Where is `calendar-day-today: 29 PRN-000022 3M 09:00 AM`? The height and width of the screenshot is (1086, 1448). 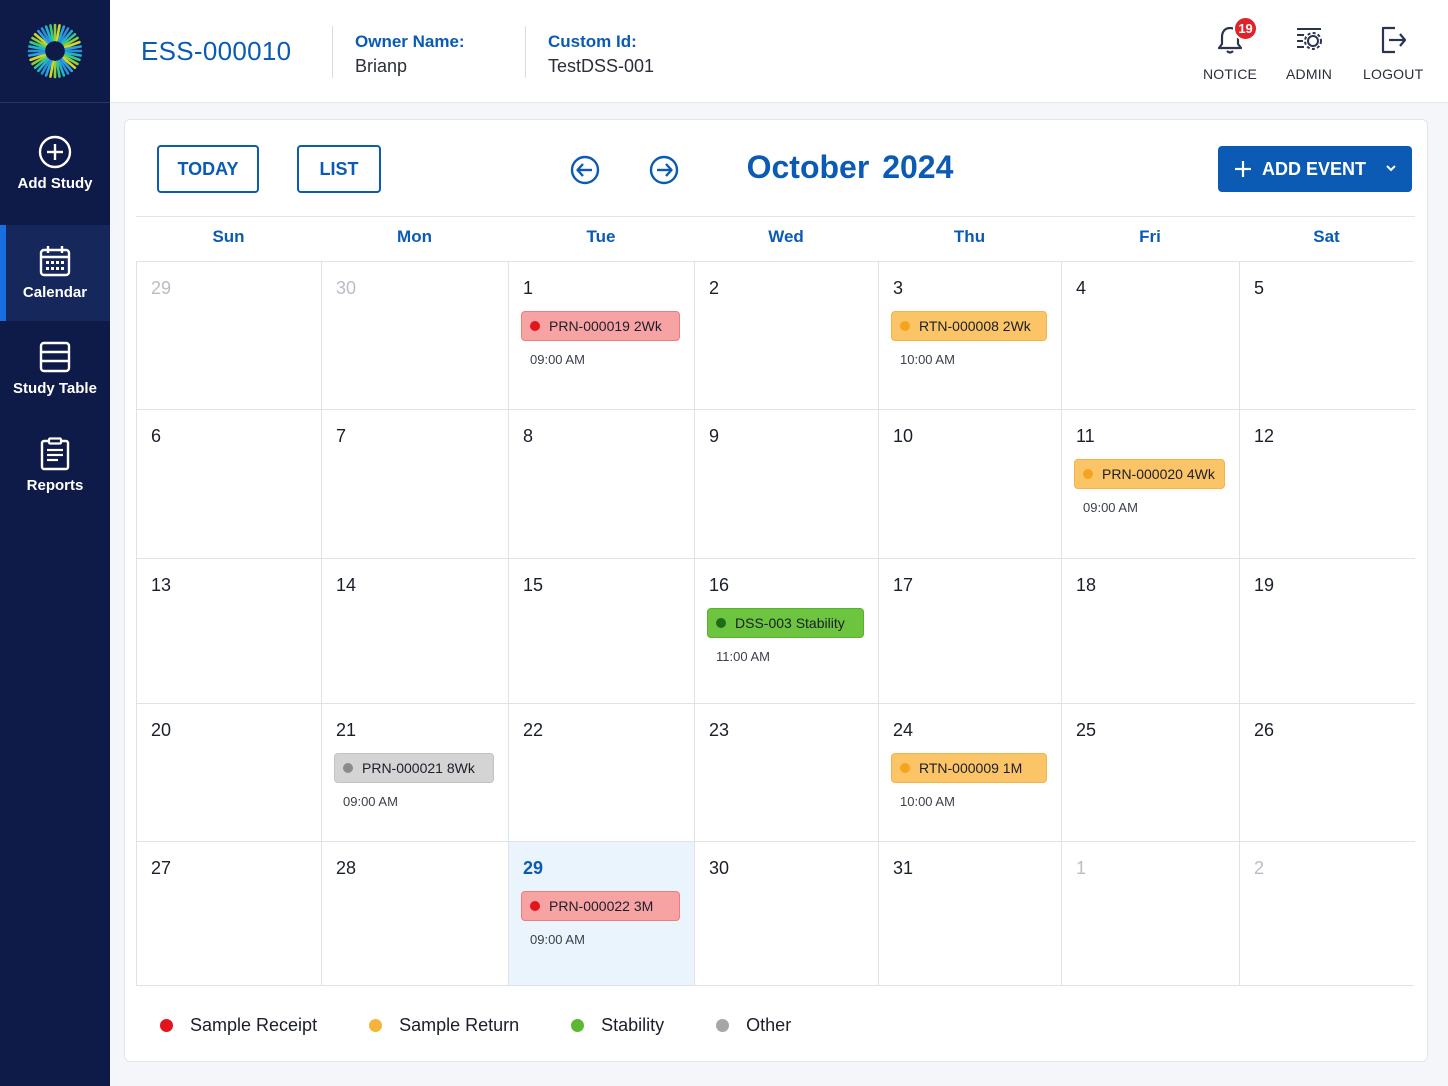 calendar-day-today: 29 PRN-000022 3M 09:00 AM is located at coordinates (602, 913).